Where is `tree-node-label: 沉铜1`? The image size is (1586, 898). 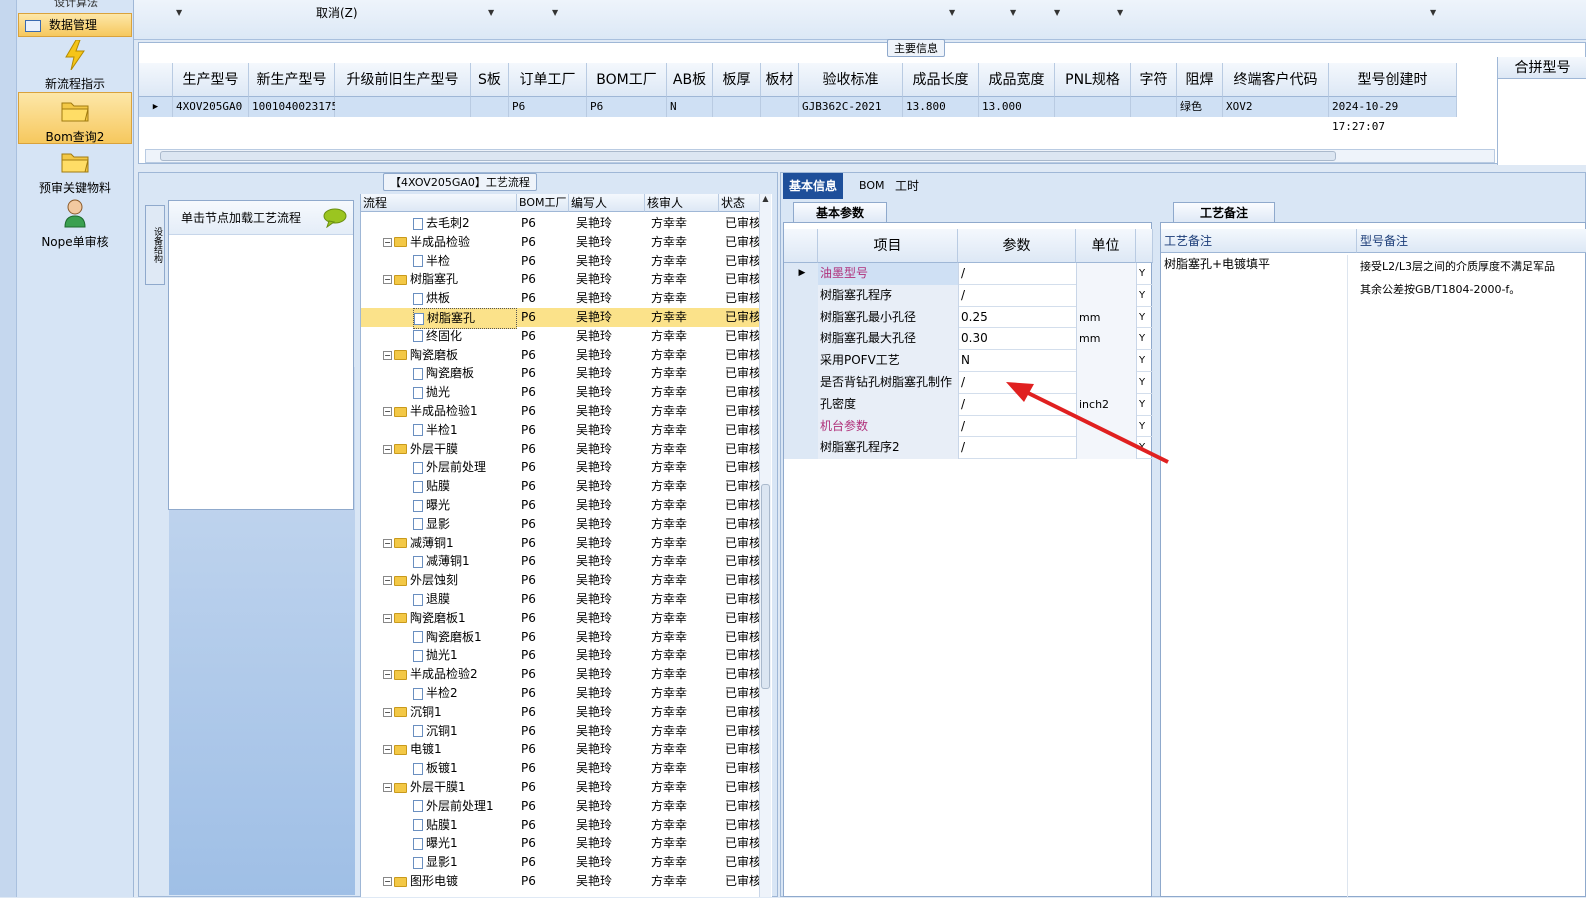
tree-node-label: 沉铜1 is located at coordinates (438, 731).